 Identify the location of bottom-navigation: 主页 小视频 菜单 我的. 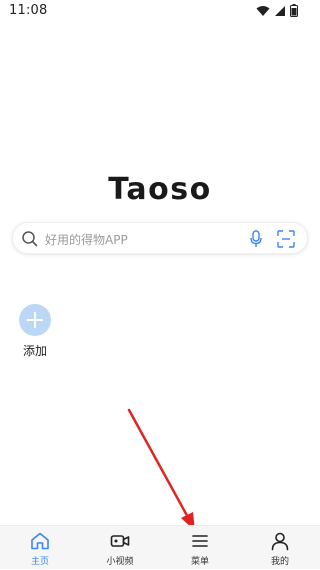
(160, 547).